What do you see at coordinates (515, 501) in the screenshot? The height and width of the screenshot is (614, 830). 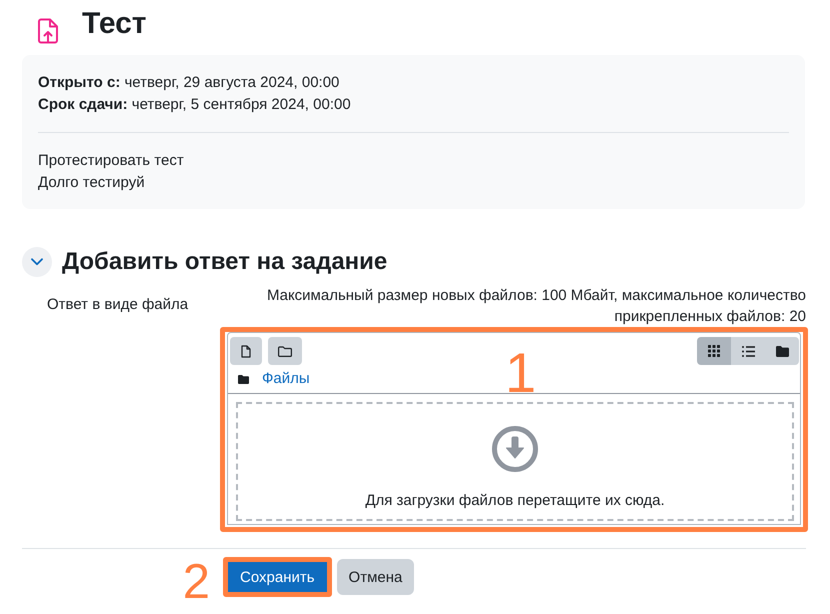 I see `drop-zone-text: Для загрузки файлов перетащите их сюда.` at bounding box center [515, 501].